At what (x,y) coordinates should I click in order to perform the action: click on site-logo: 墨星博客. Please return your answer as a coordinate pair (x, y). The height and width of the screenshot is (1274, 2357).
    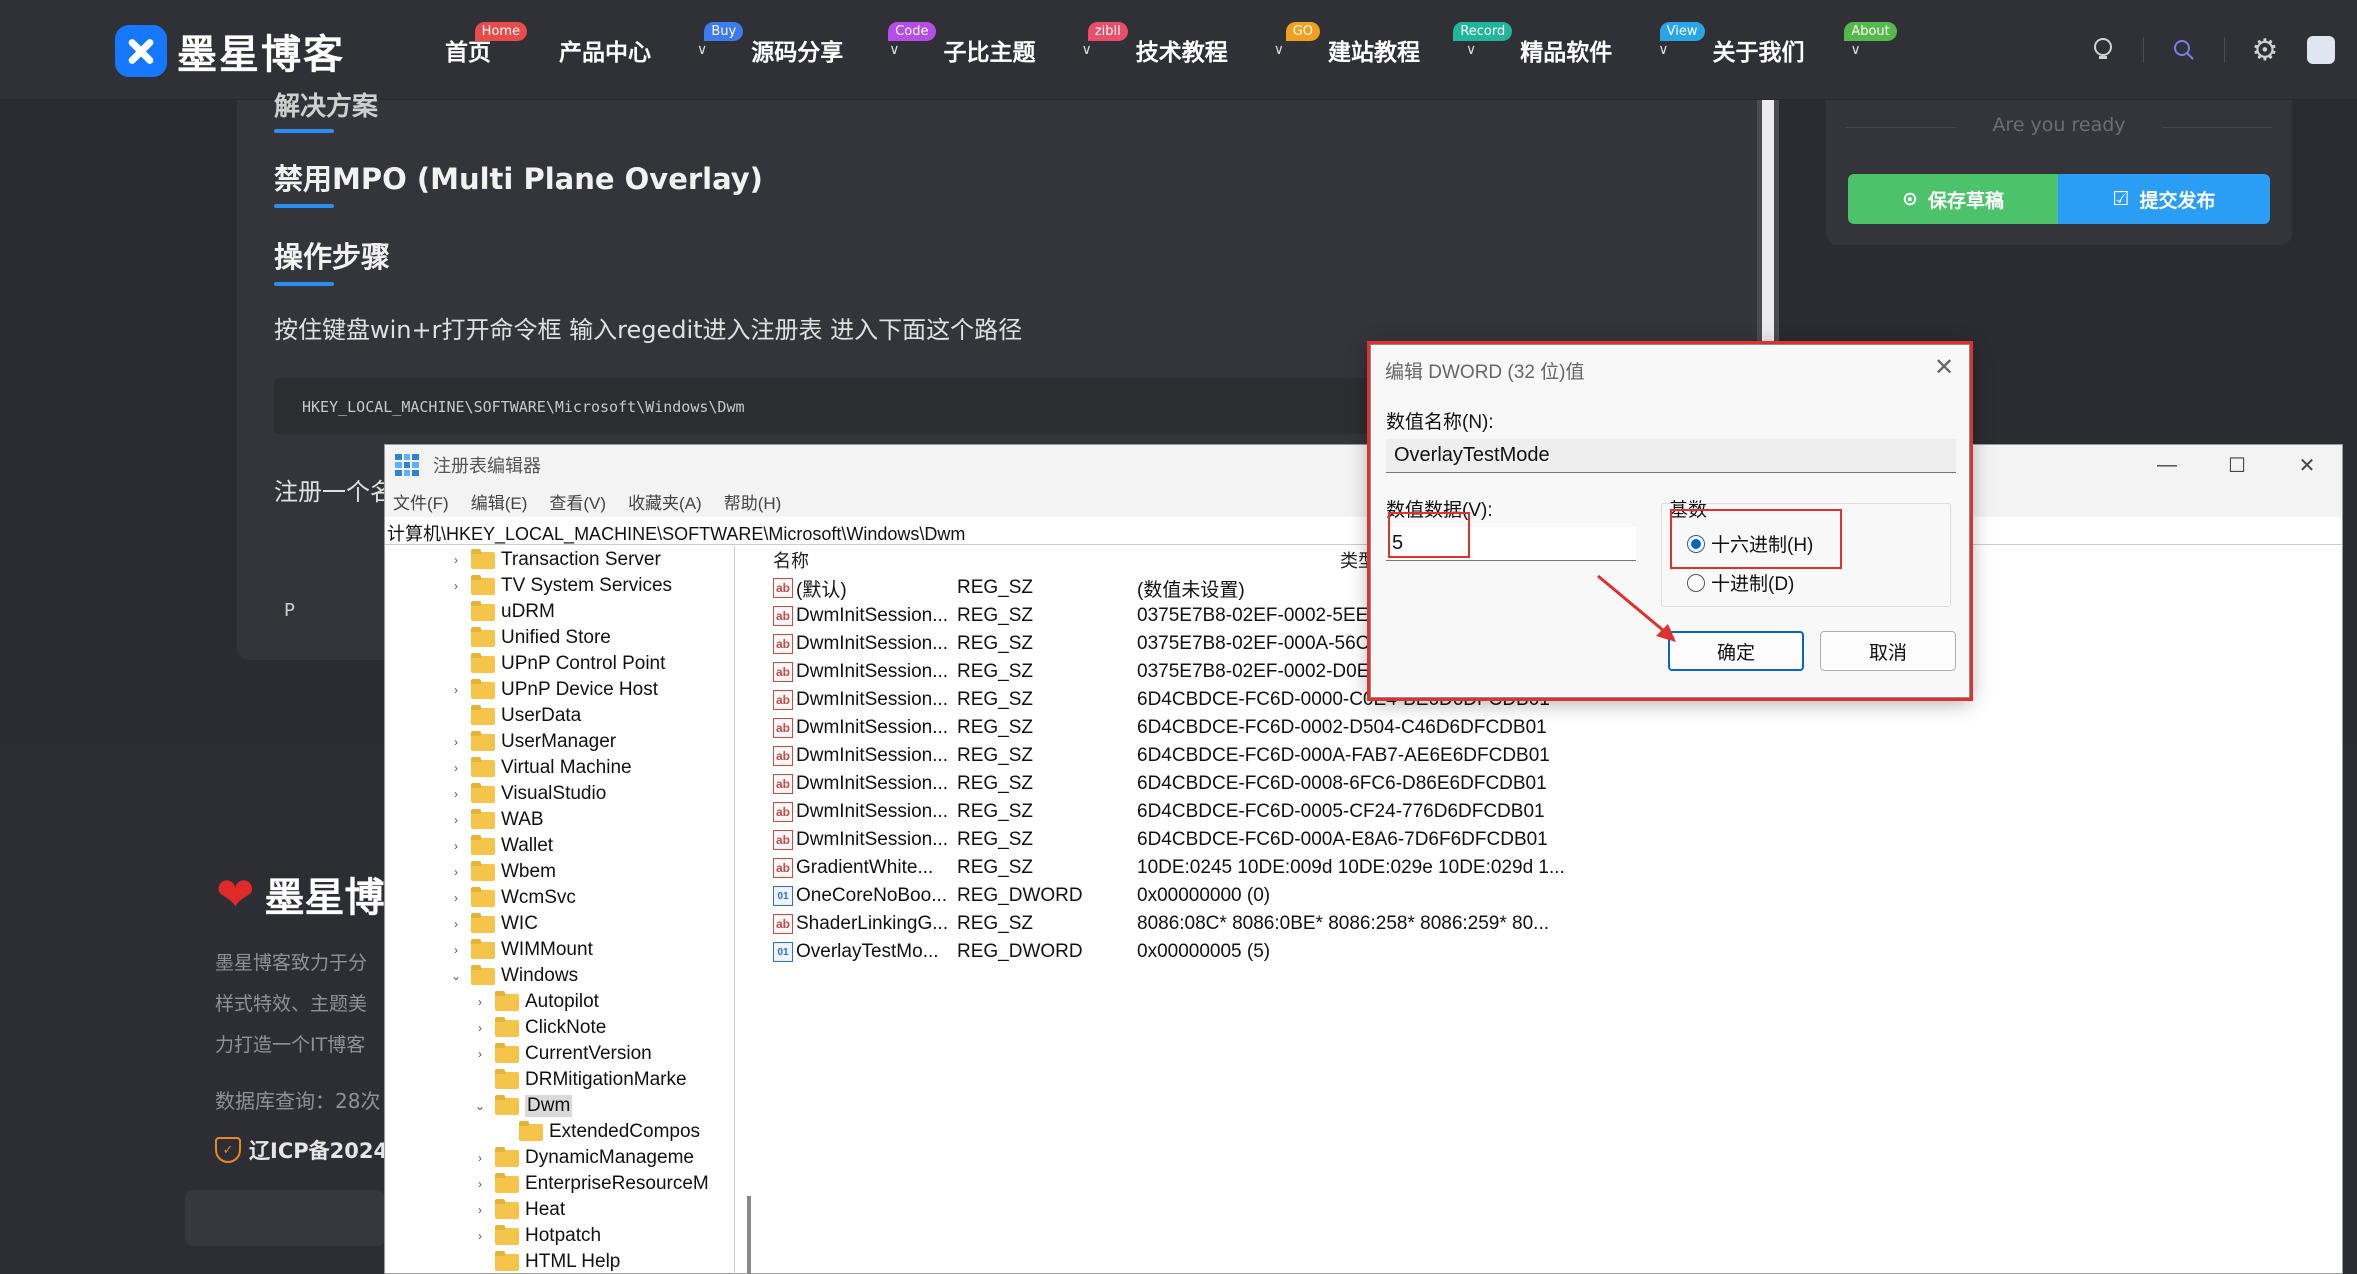
    Looking at the image, I should click on (230, 51).